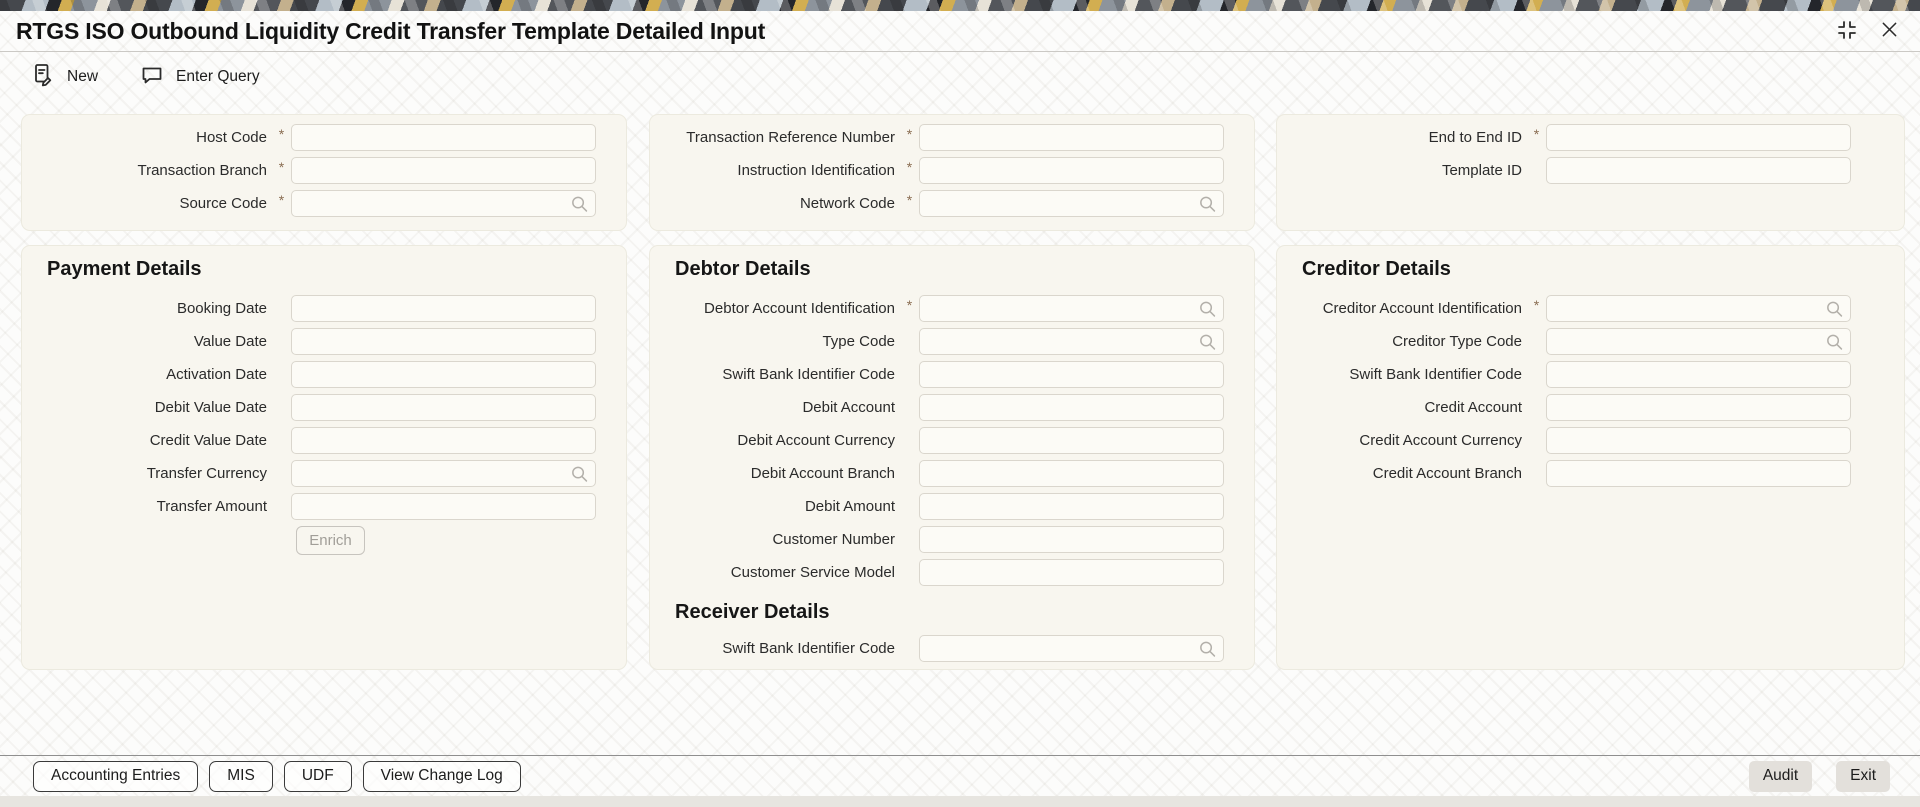  I want to click on transfer-currency-search-icon, so click(579, 473).